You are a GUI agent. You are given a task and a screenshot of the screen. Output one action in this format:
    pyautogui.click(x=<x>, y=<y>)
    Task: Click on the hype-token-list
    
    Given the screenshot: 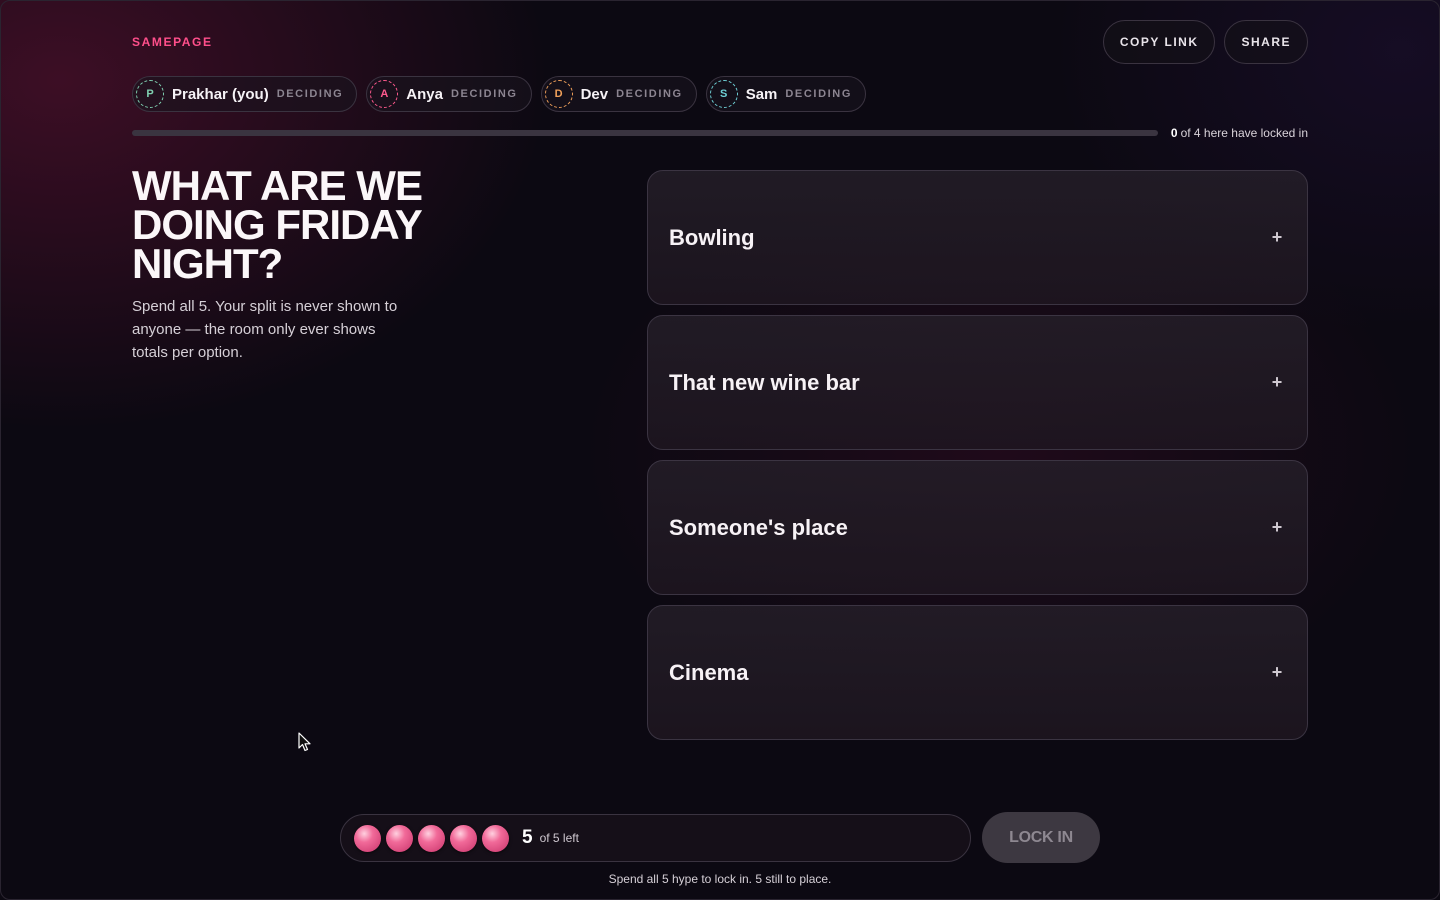 What is the action you would take?
    pyautogui.click(x=431, y=838)
    